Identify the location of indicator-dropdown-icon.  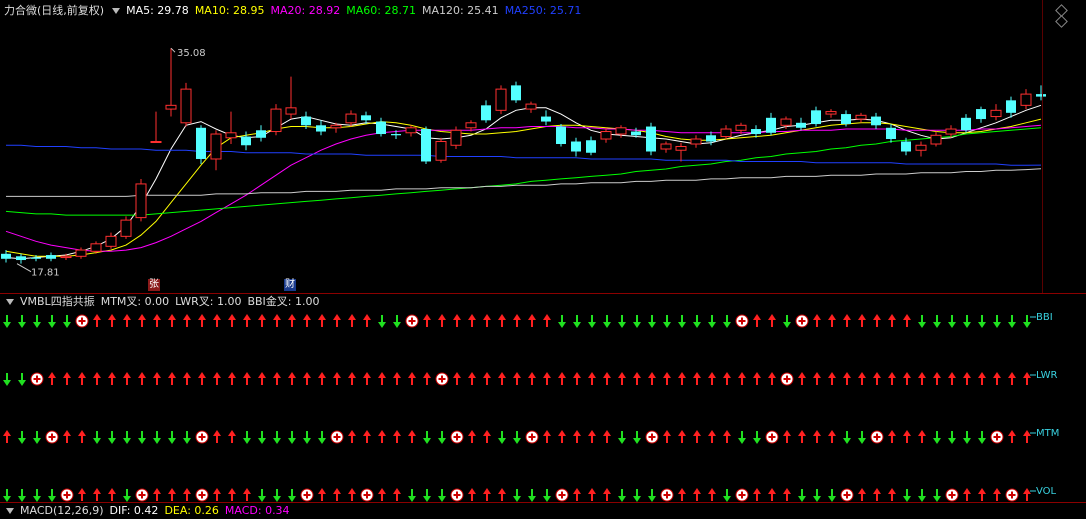
(10, 302).